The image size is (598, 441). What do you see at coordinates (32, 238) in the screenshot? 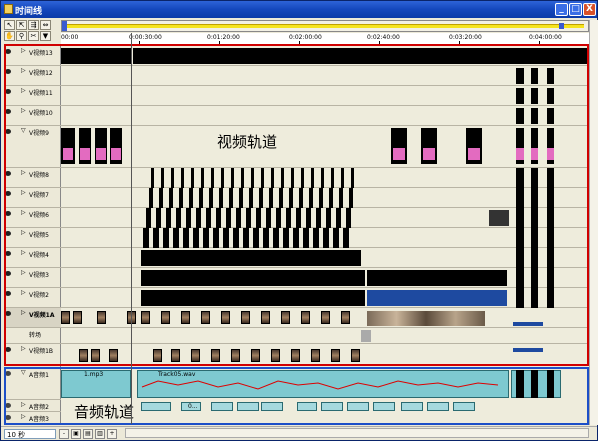
I see `track-header-v5: ▷ V视频5` at bounding box center [32, 238].